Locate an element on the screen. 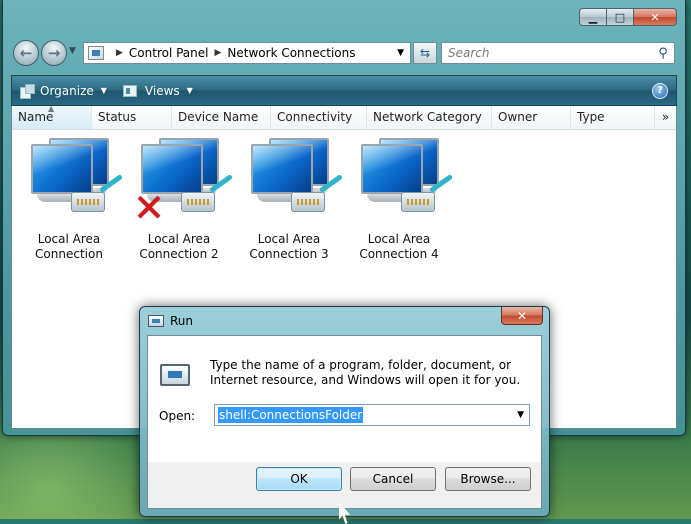  open-input-value: shell:ConnectionsFolder is located at coordinates (291, 415).